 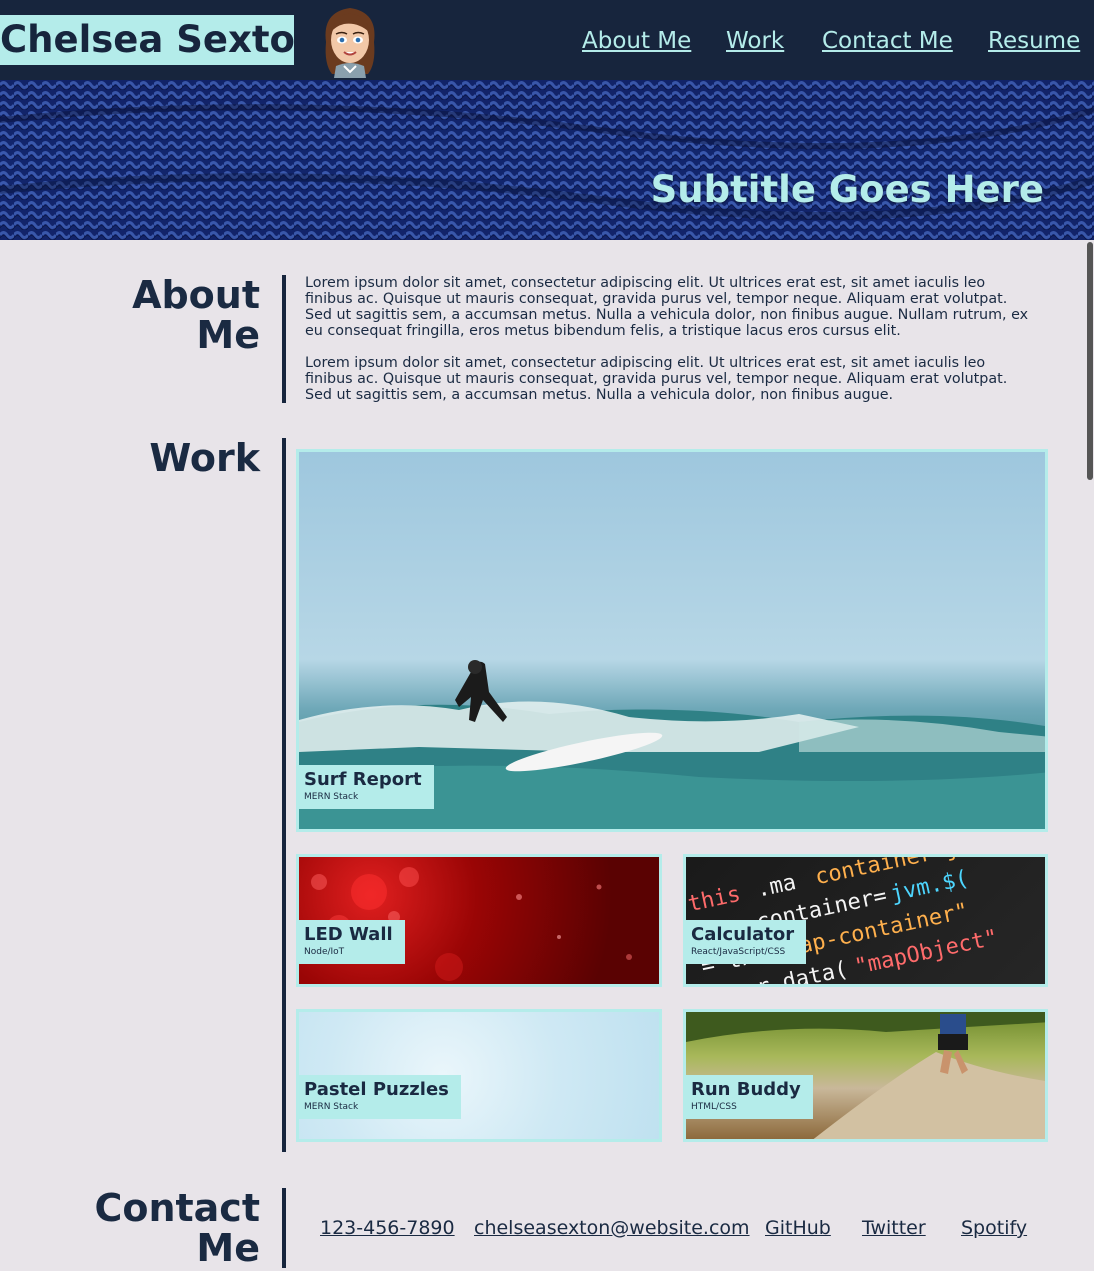 What do you see at coordinates (479, 1075) in the screenshot?
I see `project-card-pastel-puzzles: Pastel Puzzles MERN Stack` at bounding box center [479, 1075].